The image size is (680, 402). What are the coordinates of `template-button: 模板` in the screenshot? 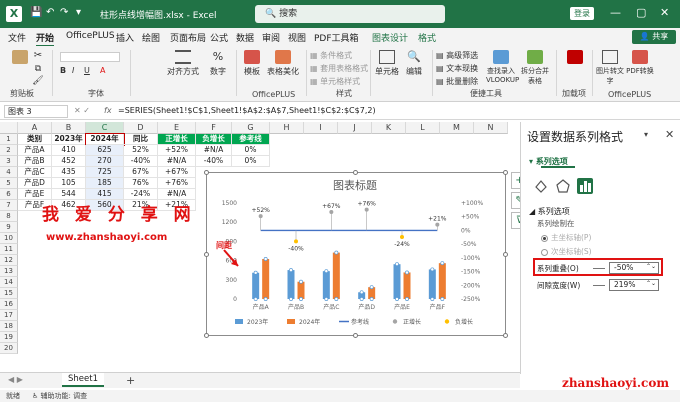 It's located at (252, 63).